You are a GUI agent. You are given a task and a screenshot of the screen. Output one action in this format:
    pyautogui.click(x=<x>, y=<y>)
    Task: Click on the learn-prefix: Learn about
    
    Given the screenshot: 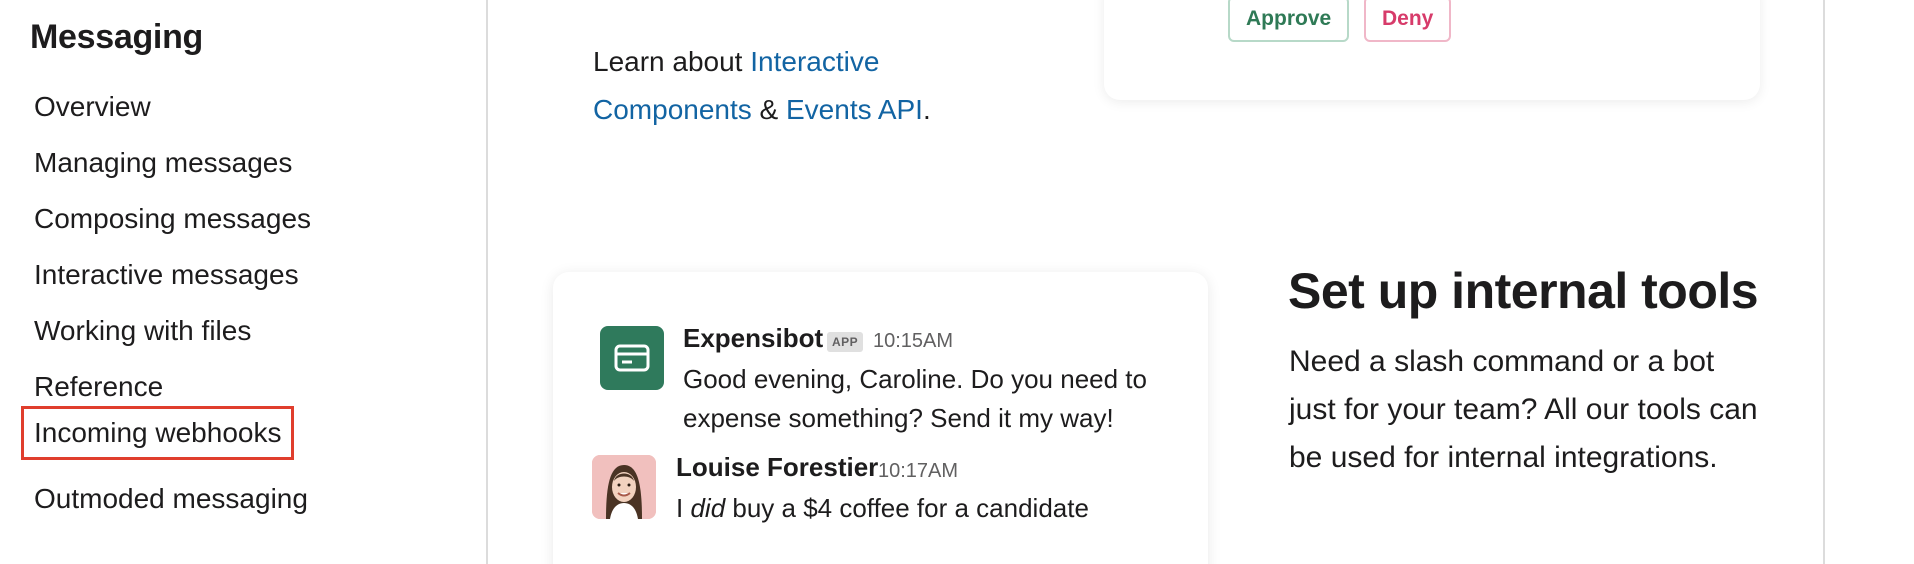 What is the action you would take?
    pyautogui.click(x=672, y=61)
    